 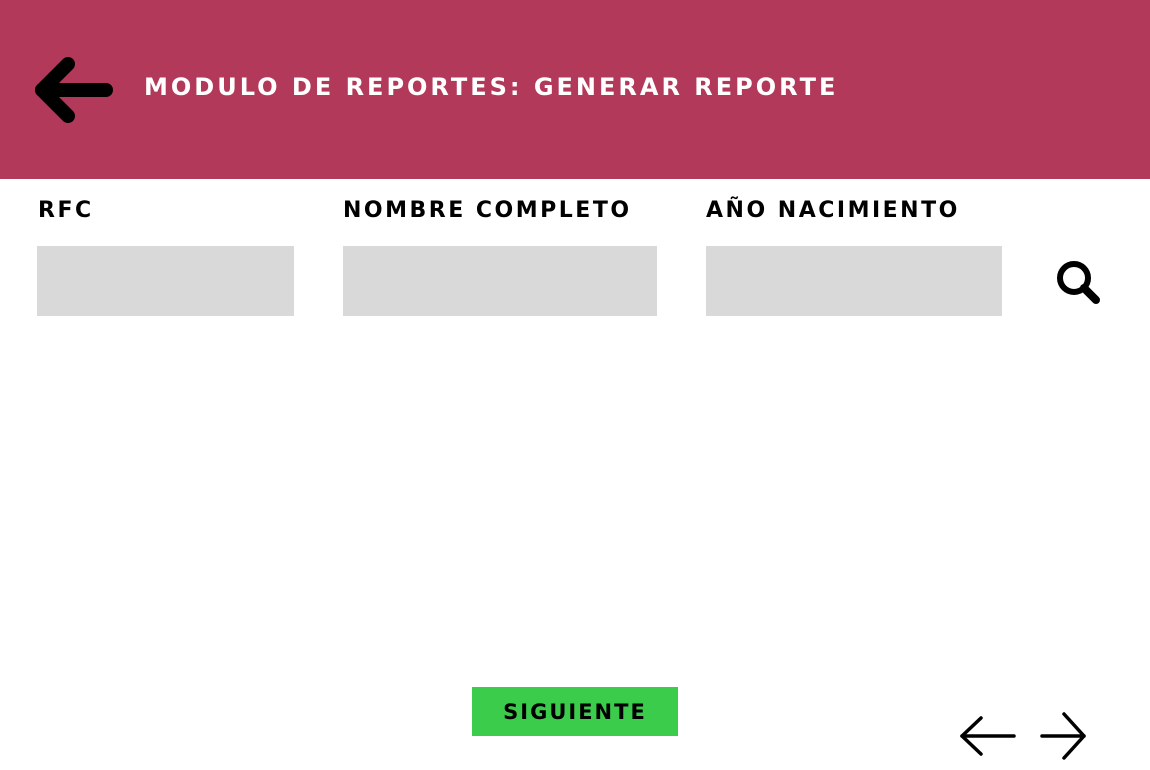 What do you see at coordinates (500, 281) in the screenshot?
I see `nombre-completo-input` at bounding box center [500, 281].